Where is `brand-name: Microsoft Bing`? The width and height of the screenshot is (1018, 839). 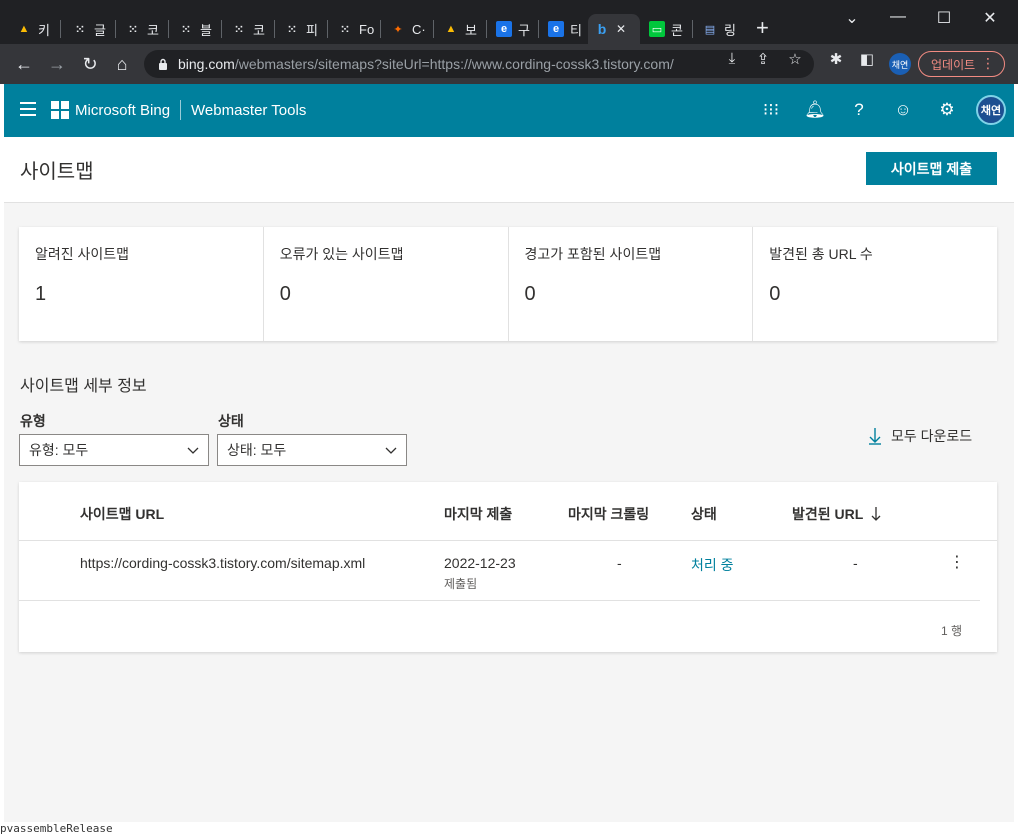
brand-name: Microsoft Bing is located at coordinates (122, 110).